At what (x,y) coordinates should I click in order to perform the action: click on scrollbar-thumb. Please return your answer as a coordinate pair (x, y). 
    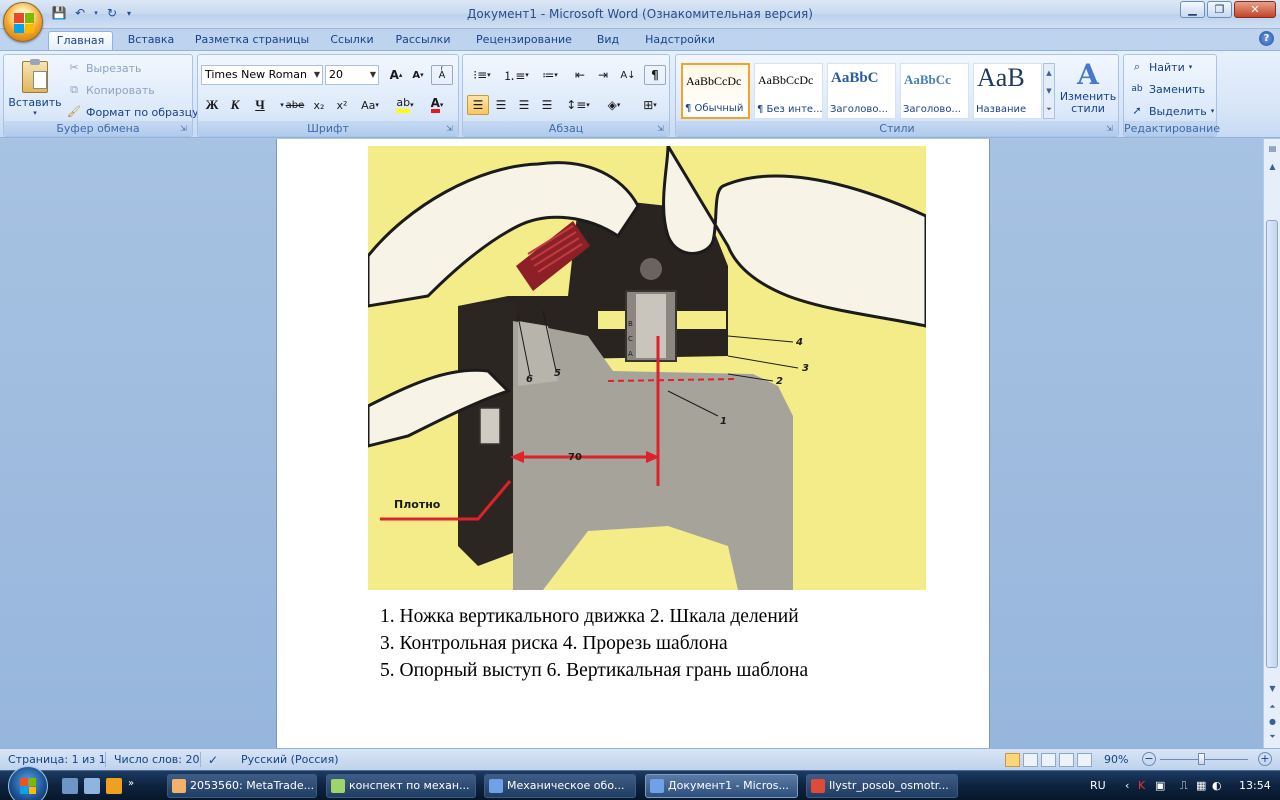
    Looking at the image, I should click on (1272, 444).